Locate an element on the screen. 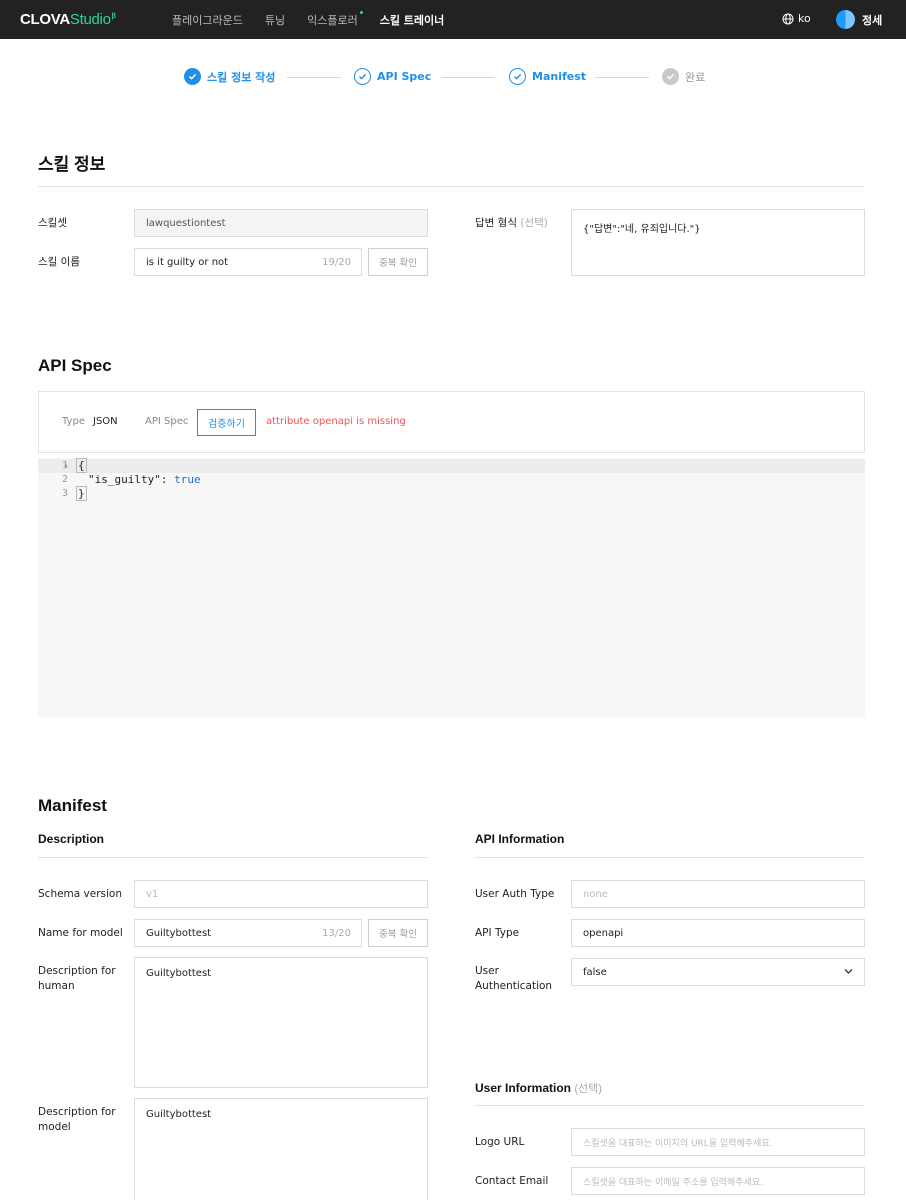 This screenshot has width=906, height=1200. contact-email-input: 스킬셋을 대표하는 이메일 주소를 입력해주세요. is located at coordinates (718, 1181).